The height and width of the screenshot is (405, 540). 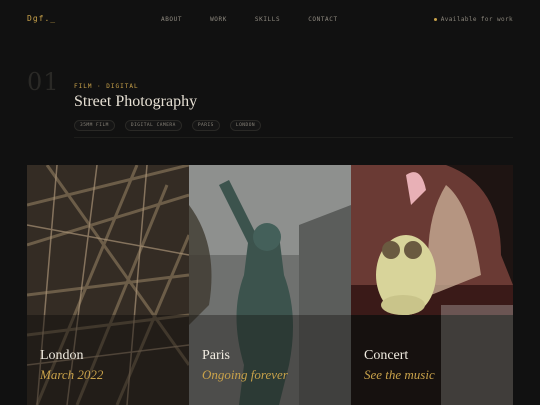 What do you see at coordinates (171, 19) in the screenshot?
I see `nav-link-about: ABOUT` at bounding box center [171, 19].